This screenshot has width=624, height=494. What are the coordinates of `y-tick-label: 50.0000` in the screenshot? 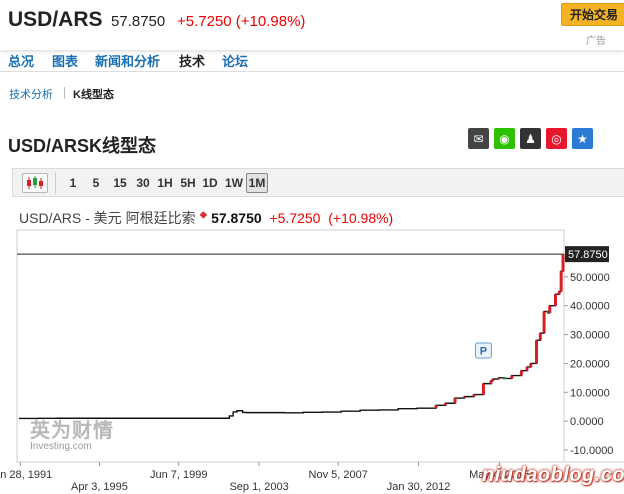 It's located at (590, 278).